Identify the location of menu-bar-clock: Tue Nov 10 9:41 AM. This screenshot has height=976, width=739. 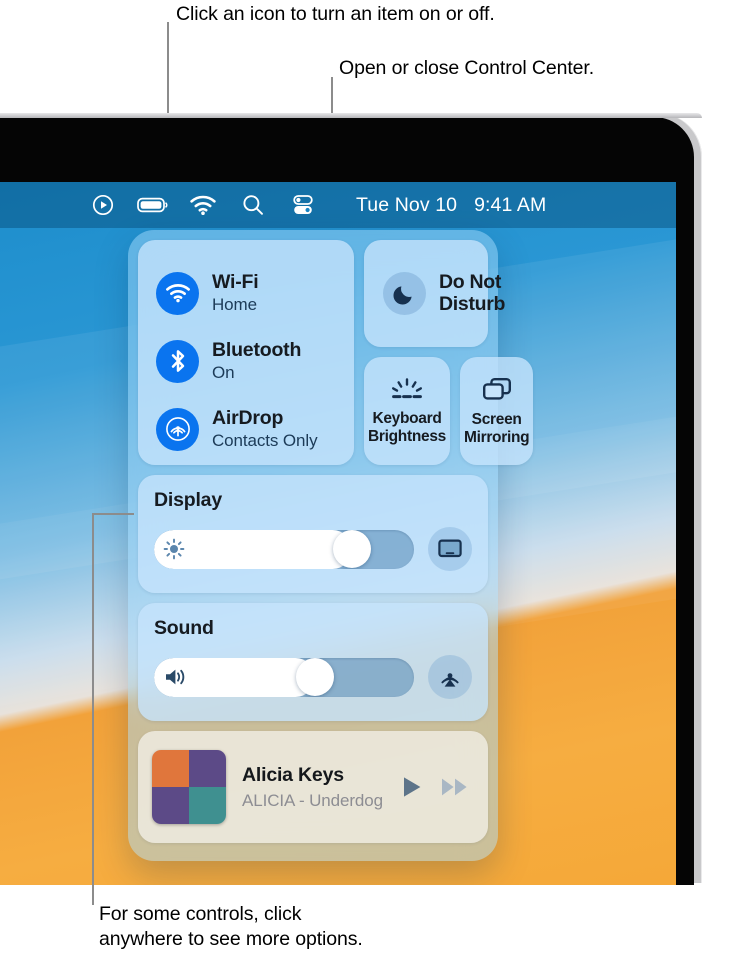
(451, 205).